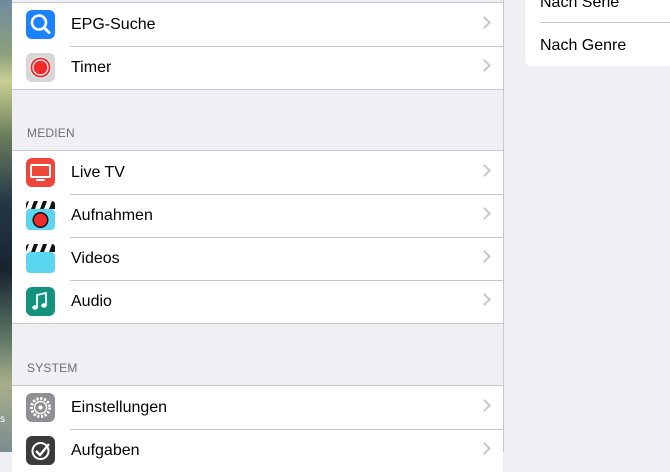 Image resolution: width=670 pixels, height=472 pixels. What do you see at coordinates (40, 215) in the screenshot?
I see `recordings-clapper-icon` at bounding box center [40, 215].